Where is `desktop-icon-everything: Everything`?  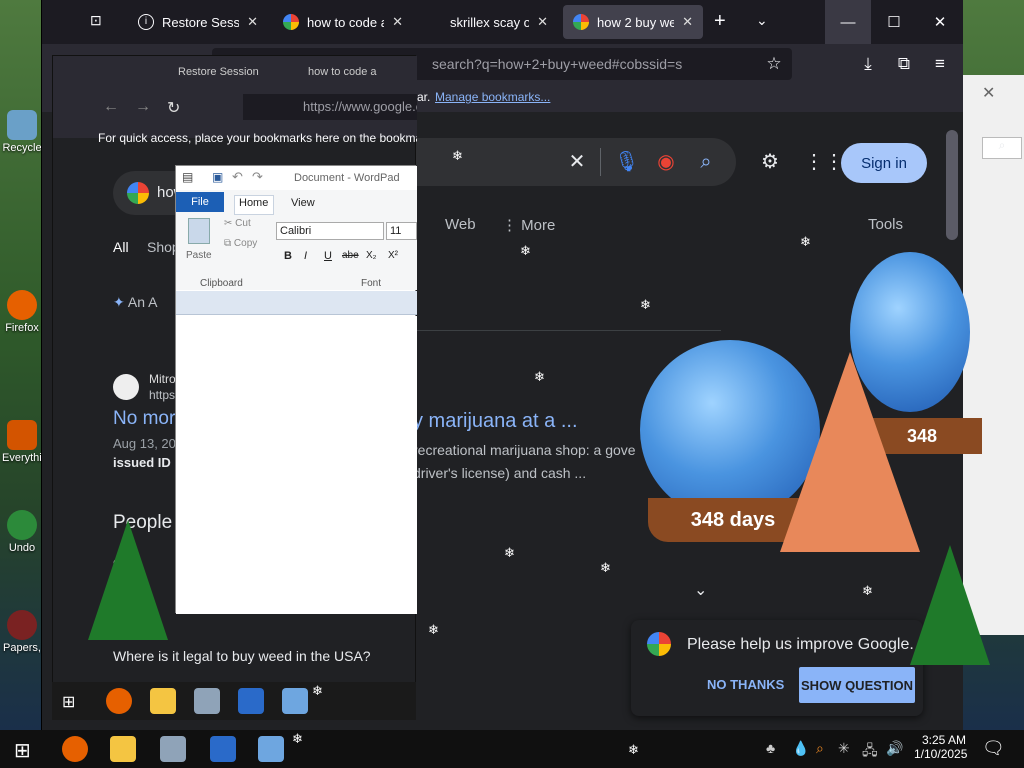
desktop-icon-everything: Everything is located at coordinates (28, 442).